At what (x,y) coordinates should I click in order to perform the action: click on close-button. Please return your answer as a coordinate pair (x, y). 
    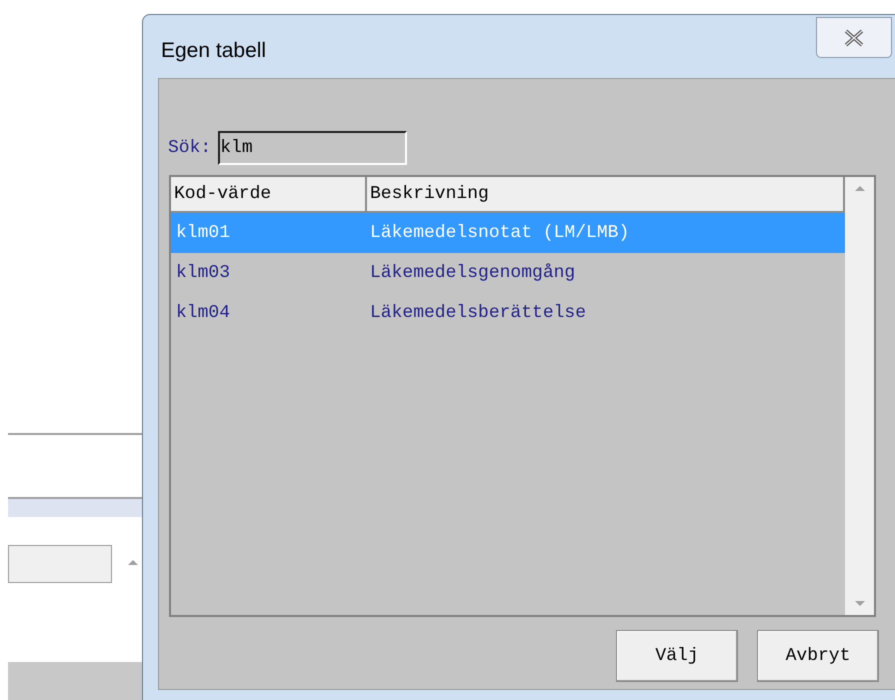
    Looking at the image, I should click on (854, 37).